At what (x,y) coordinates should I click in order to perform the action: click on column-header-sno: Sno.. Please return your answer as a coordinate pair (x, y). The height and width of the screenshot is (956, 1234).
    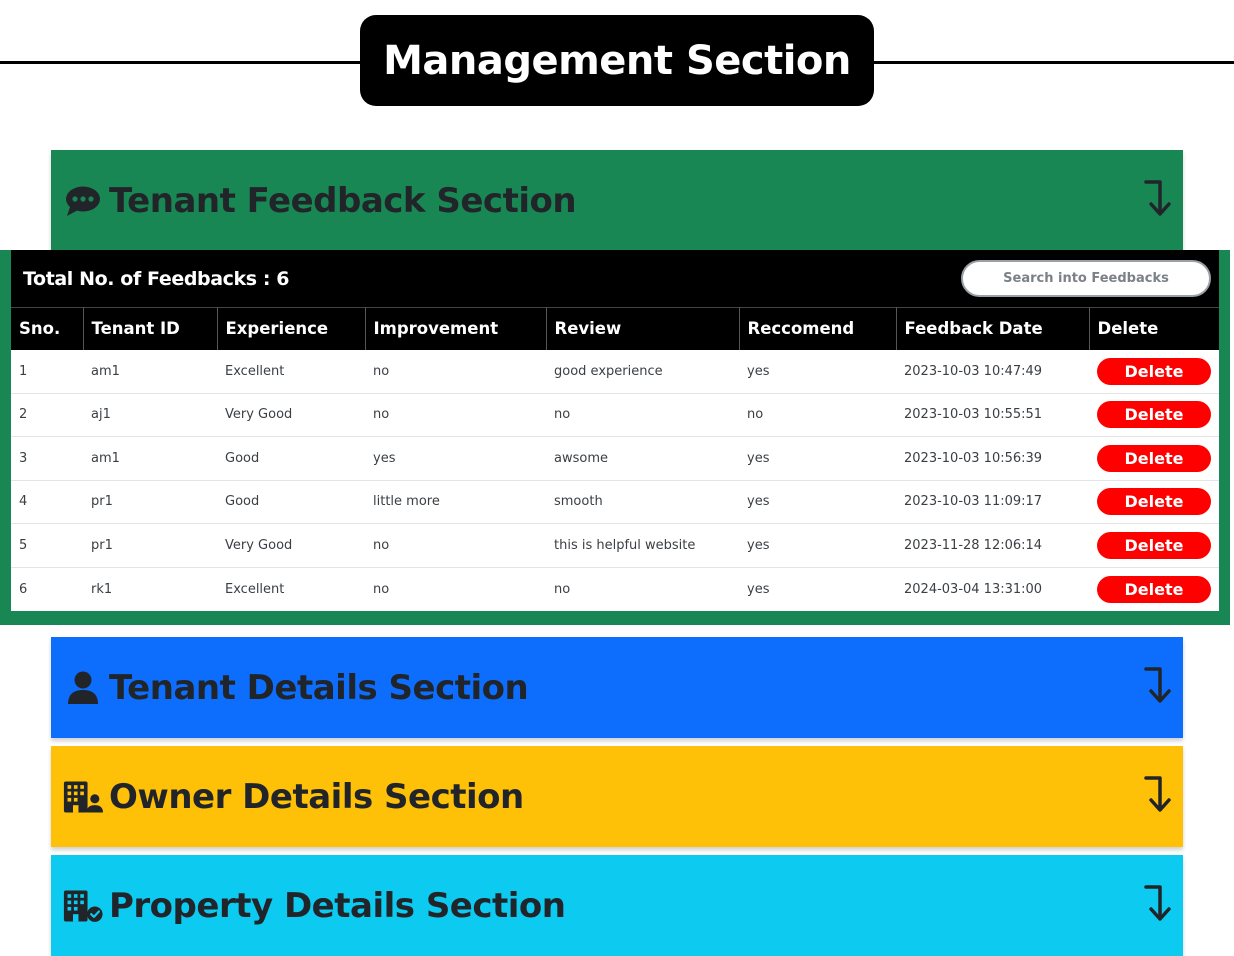
    Looking at the image, I should click on (47, 328).